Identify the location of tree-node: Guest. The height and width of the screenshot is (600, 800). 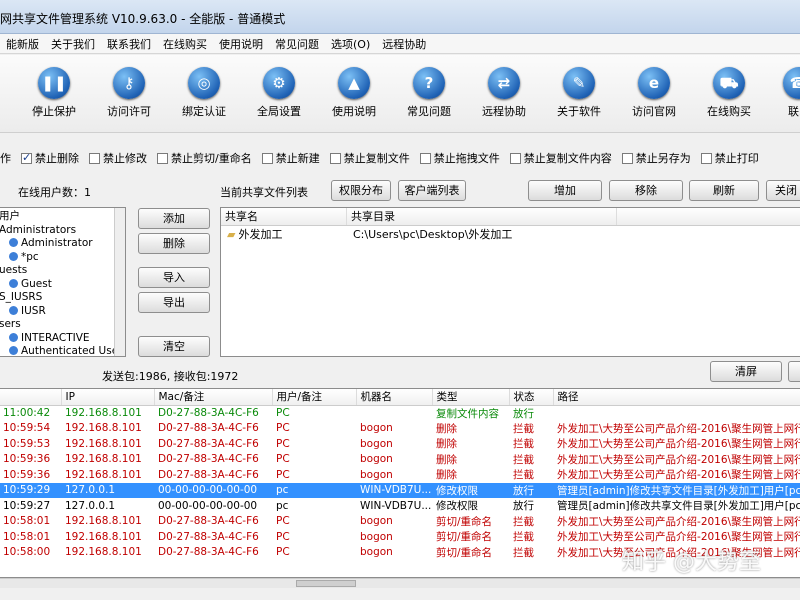
(62, 285).